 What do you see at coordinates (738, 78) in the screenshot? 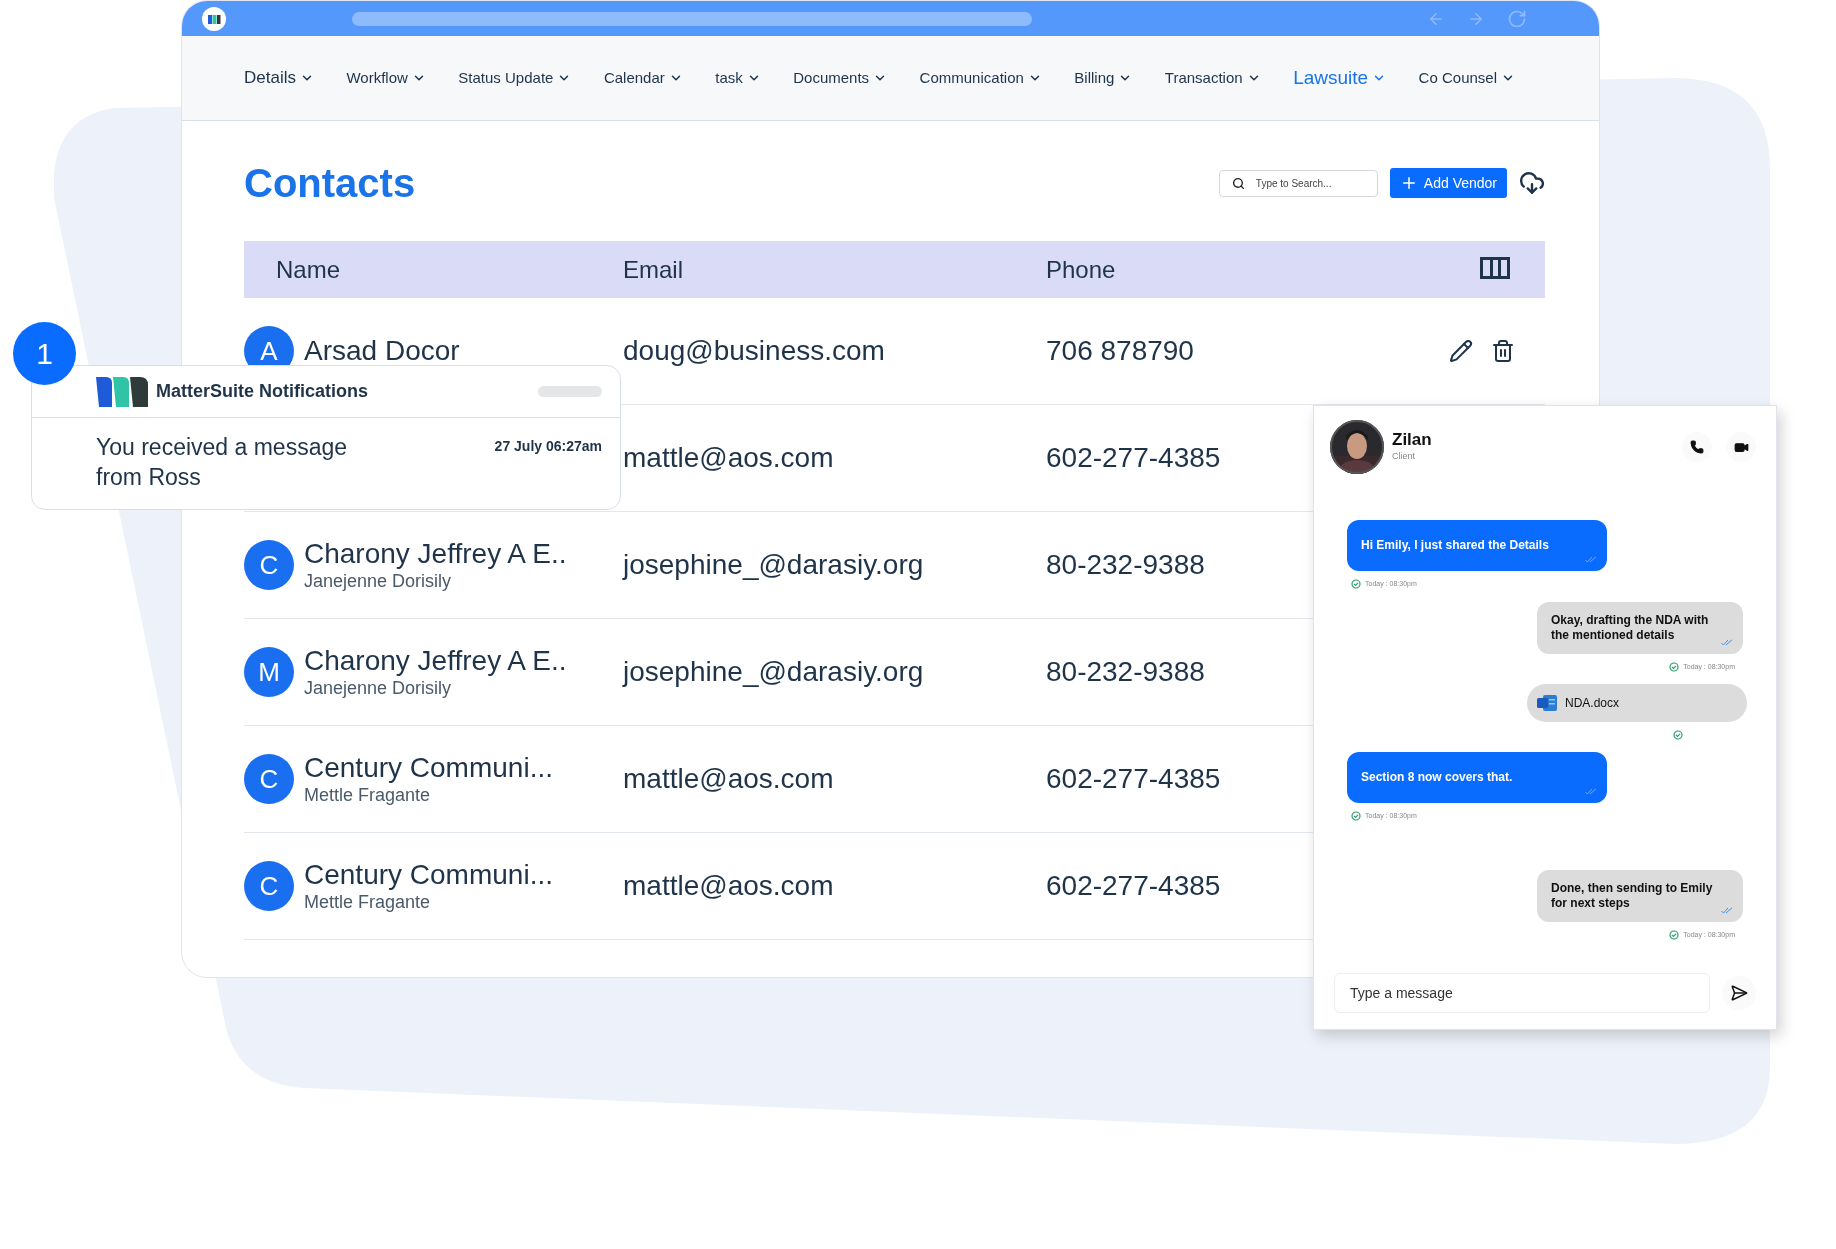
I see `nav-tab: task` at bounding box center [738, 78].